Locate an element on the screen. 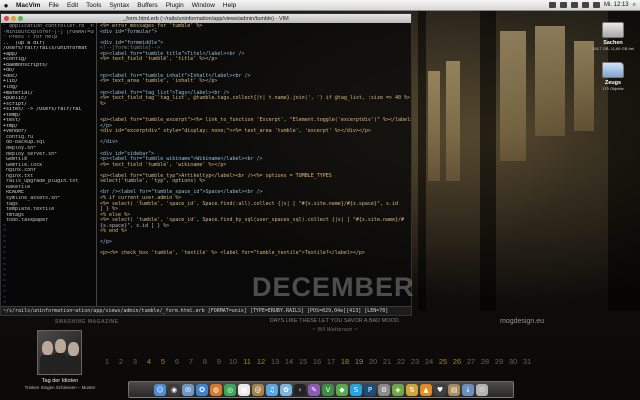 The height and width of the screenshot is (400, 640). calendar-day: 24 is located at coordinates (429, 361).